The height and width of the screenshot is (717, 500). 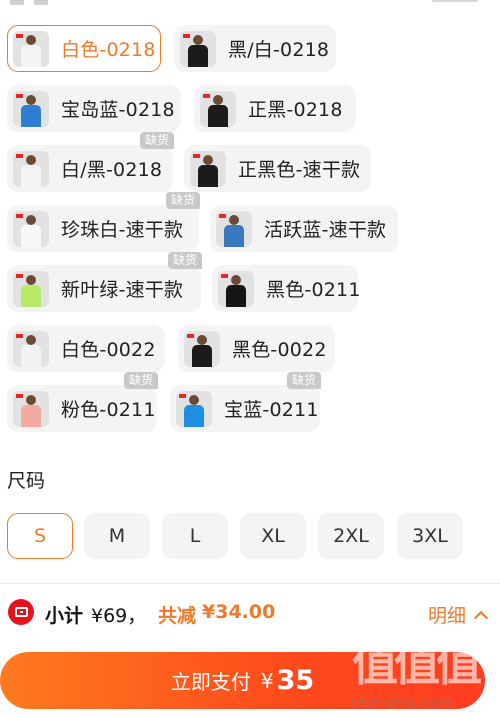 I want to click on color-option: 新叶绿-速干款 缺货, so click(x=104, y=282).